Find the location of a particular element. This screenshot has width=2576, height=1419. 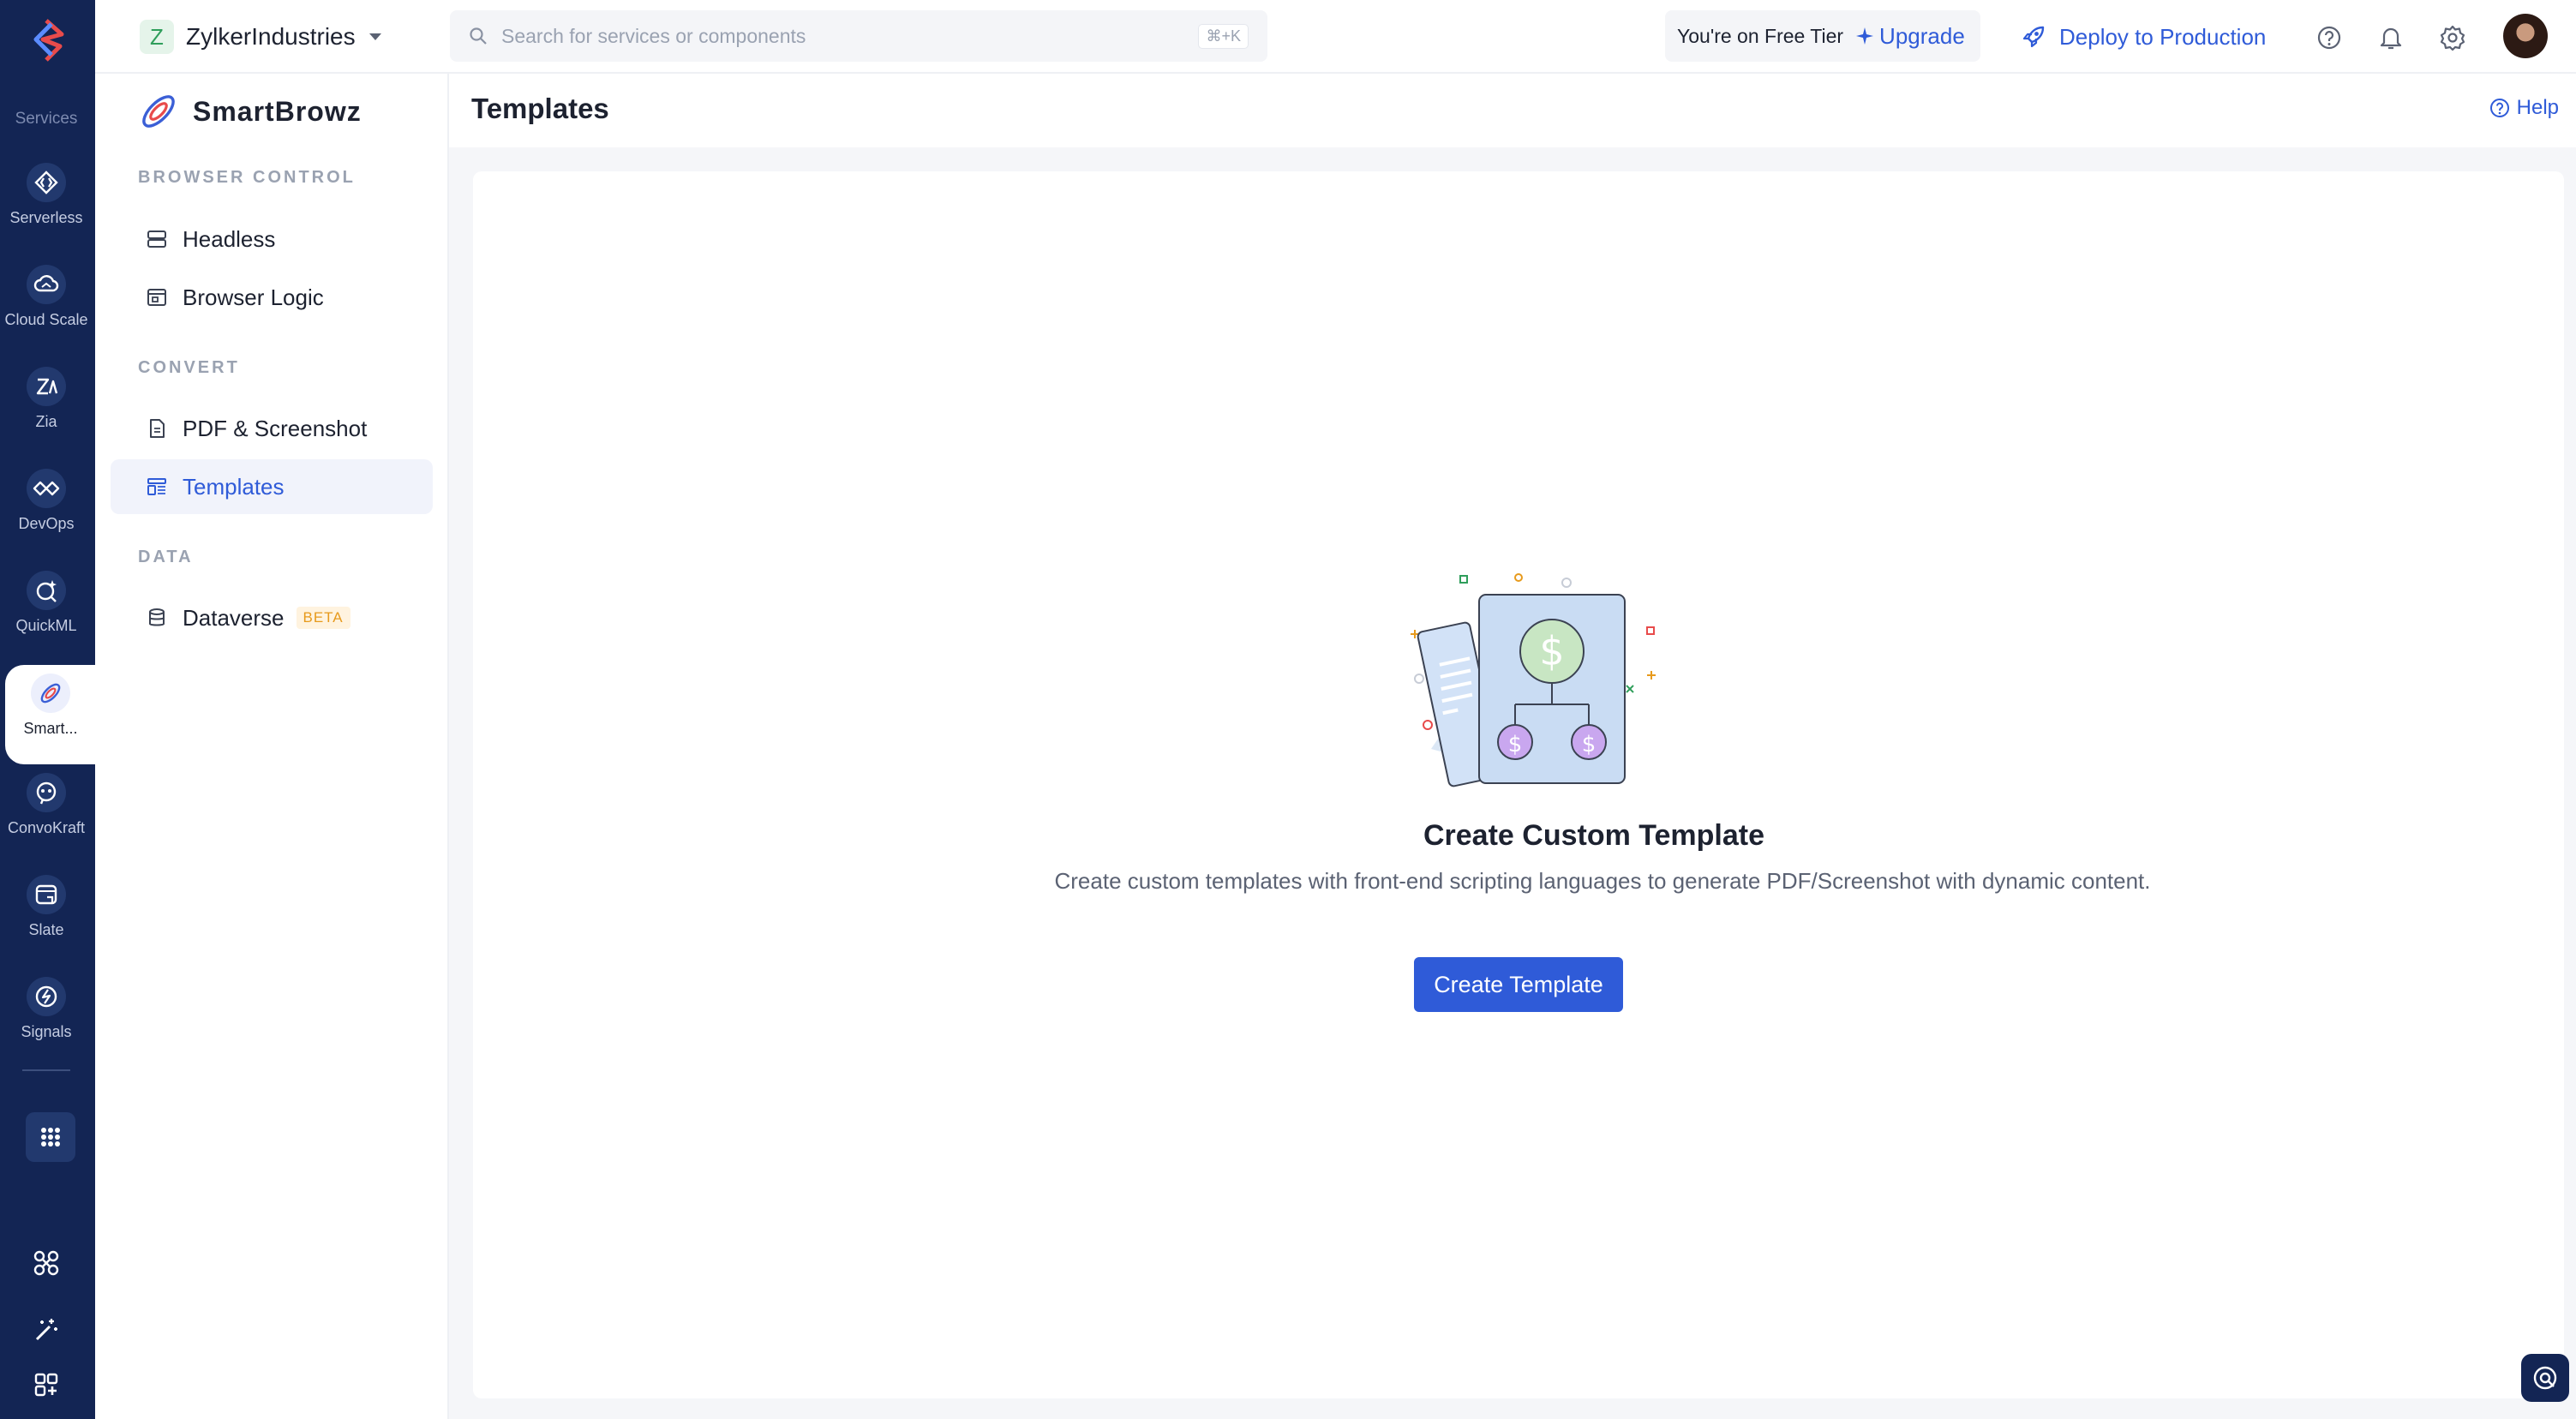

rail-item-serverless: Serverless is located at coordinates (46, 211).